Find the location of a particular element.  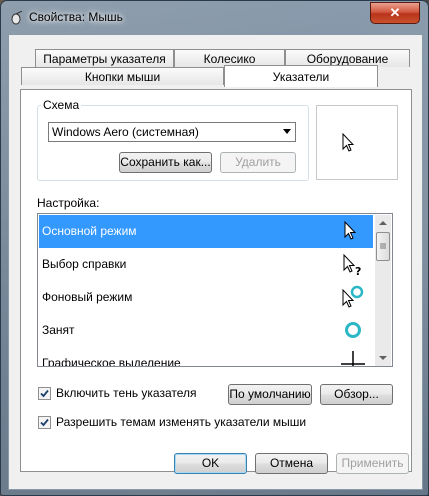

scroll-thumb is located at coordinates (383, 246).